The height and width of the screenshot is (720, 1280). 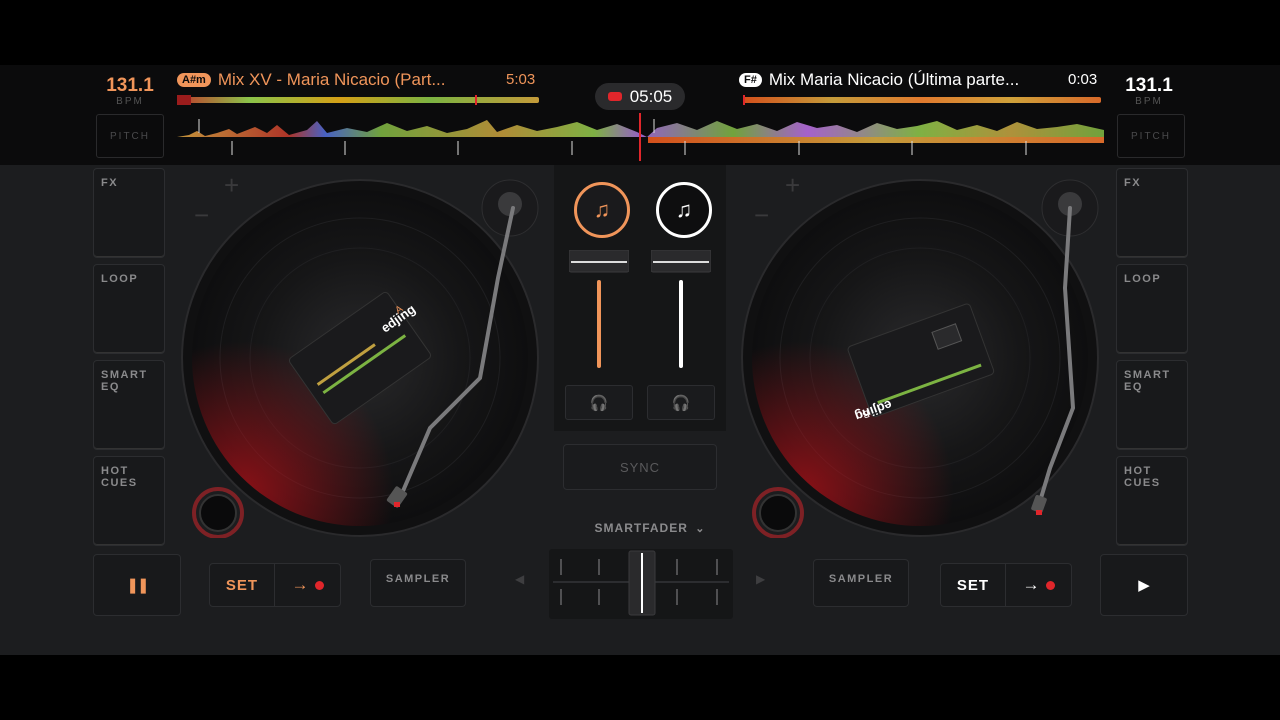 What do you see at coordinates (130, 85) in the screenshot?
I see `deck-a-bpm-value: 131.1` at bounding box center [130, 85].